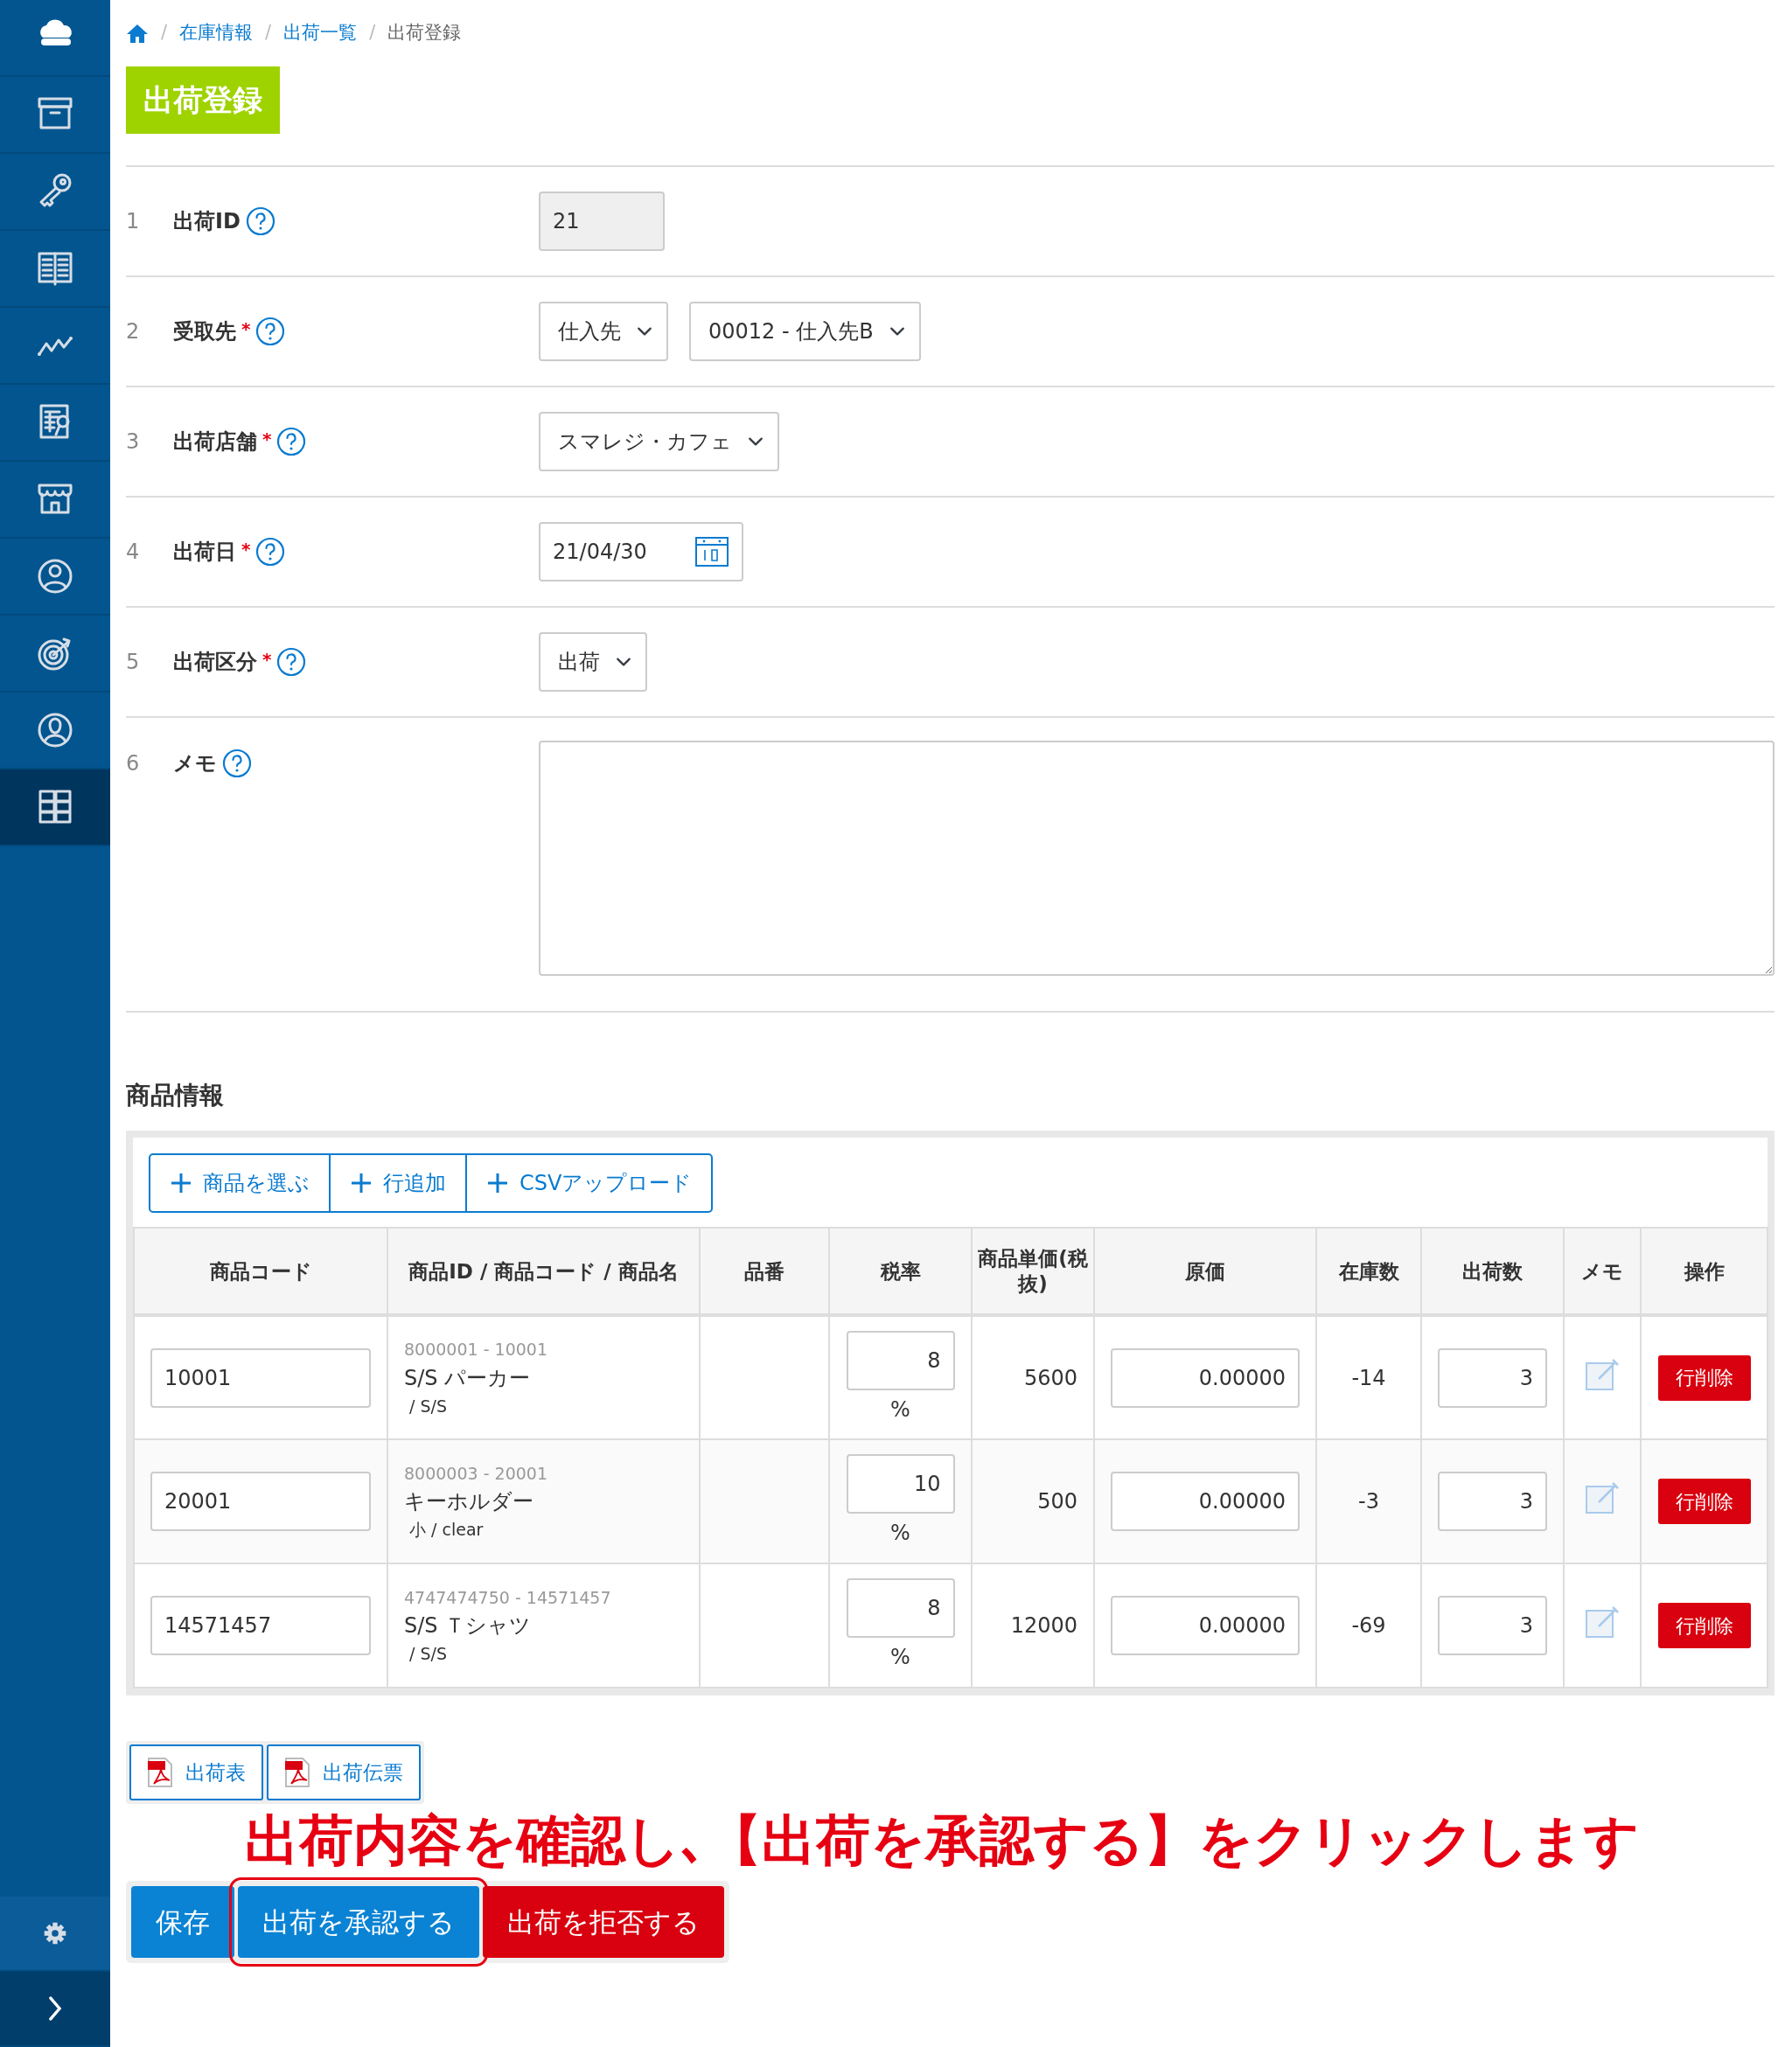 This screenshot has width=1792, height=2047. I want to click on date-field: 21/04/30, so click(641, 551).